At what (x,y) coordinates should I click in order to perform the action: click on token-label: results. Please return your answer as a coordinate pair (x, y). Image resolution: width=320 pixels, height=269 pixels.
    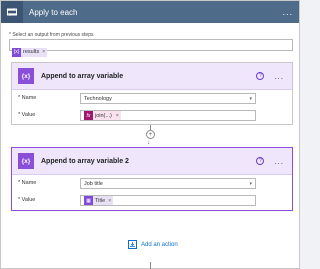
    Looking at the image, I should click on (31, 52).